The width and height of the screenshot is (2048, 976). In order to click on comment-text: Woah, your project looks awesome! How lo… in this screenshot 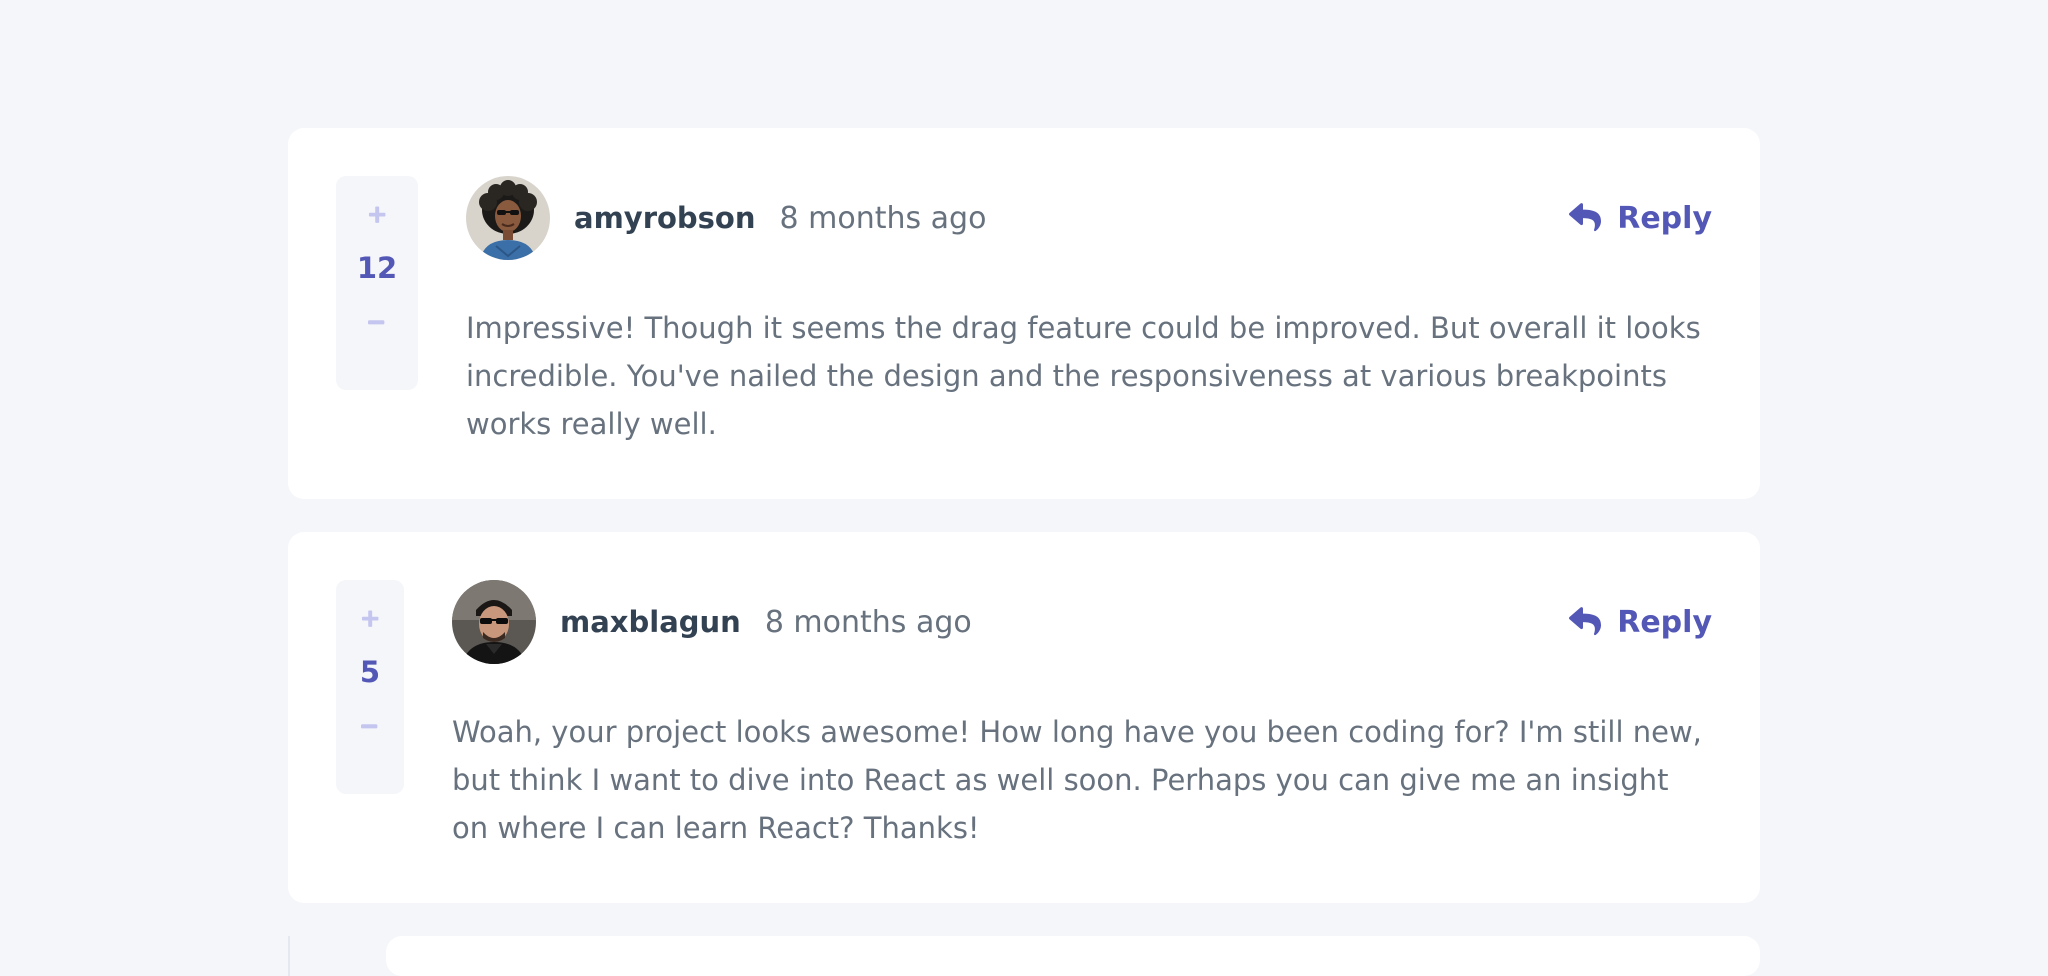, I will do `click(1077, 780)`.